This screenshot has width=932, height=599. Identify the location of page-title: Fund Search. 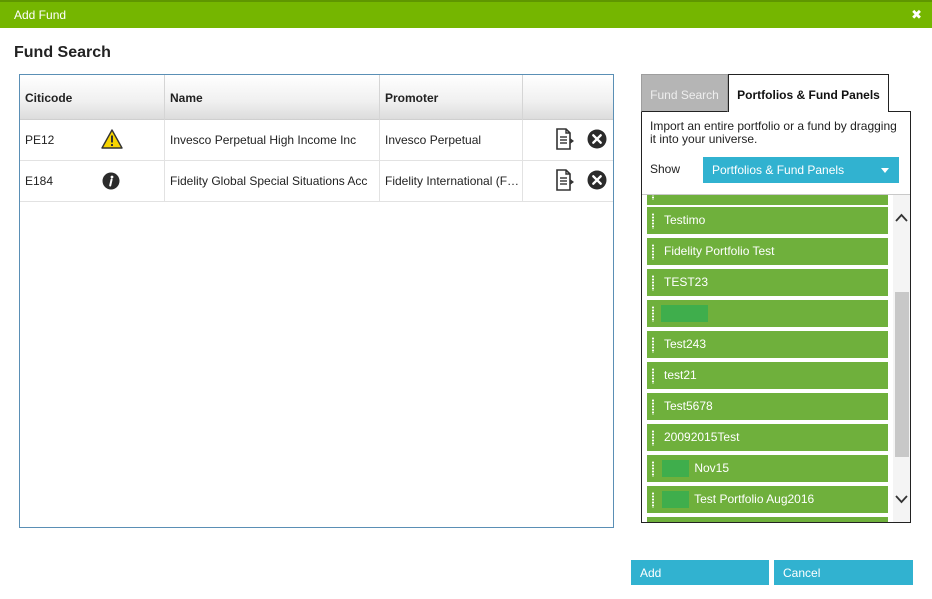
(62, 52).